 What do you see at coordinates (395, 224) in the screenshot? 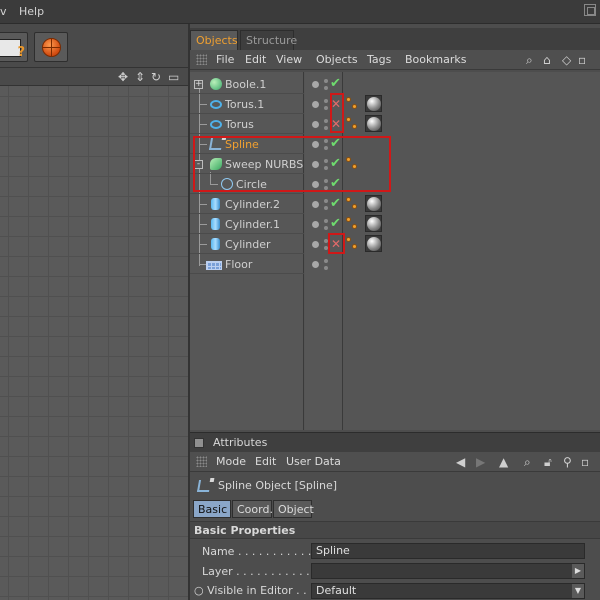
I see `object-row-cylinder1: Cylinder.1 ✔` at bounding box center [395, 224].